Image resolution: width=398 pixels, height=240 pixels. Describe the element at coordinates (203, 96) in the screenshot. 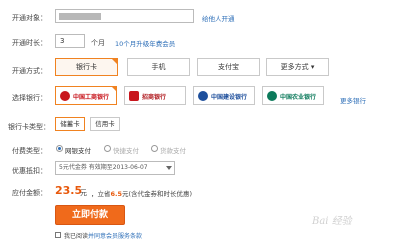

I see `ccb-logo-icon` at that location.